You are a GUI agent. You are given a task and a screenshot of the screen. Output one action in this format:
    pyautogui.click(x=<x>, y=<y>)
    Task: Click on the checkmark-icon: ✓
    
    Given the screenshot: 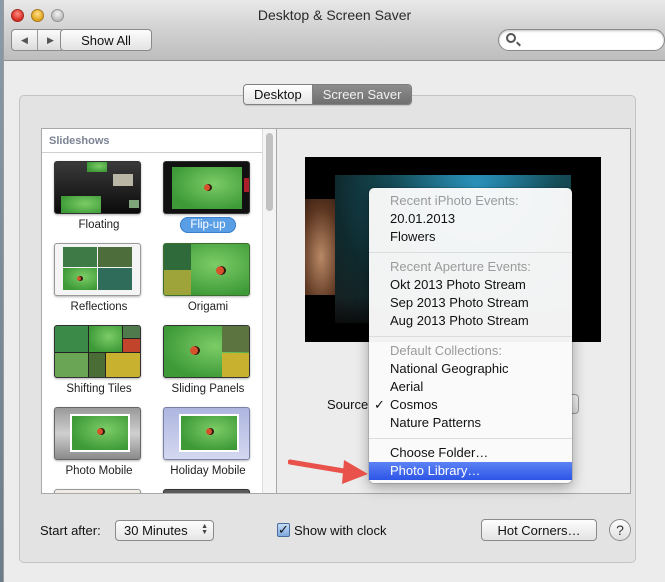 What is the action you would take?
    pyautogui.click(x=379, y=404)
    